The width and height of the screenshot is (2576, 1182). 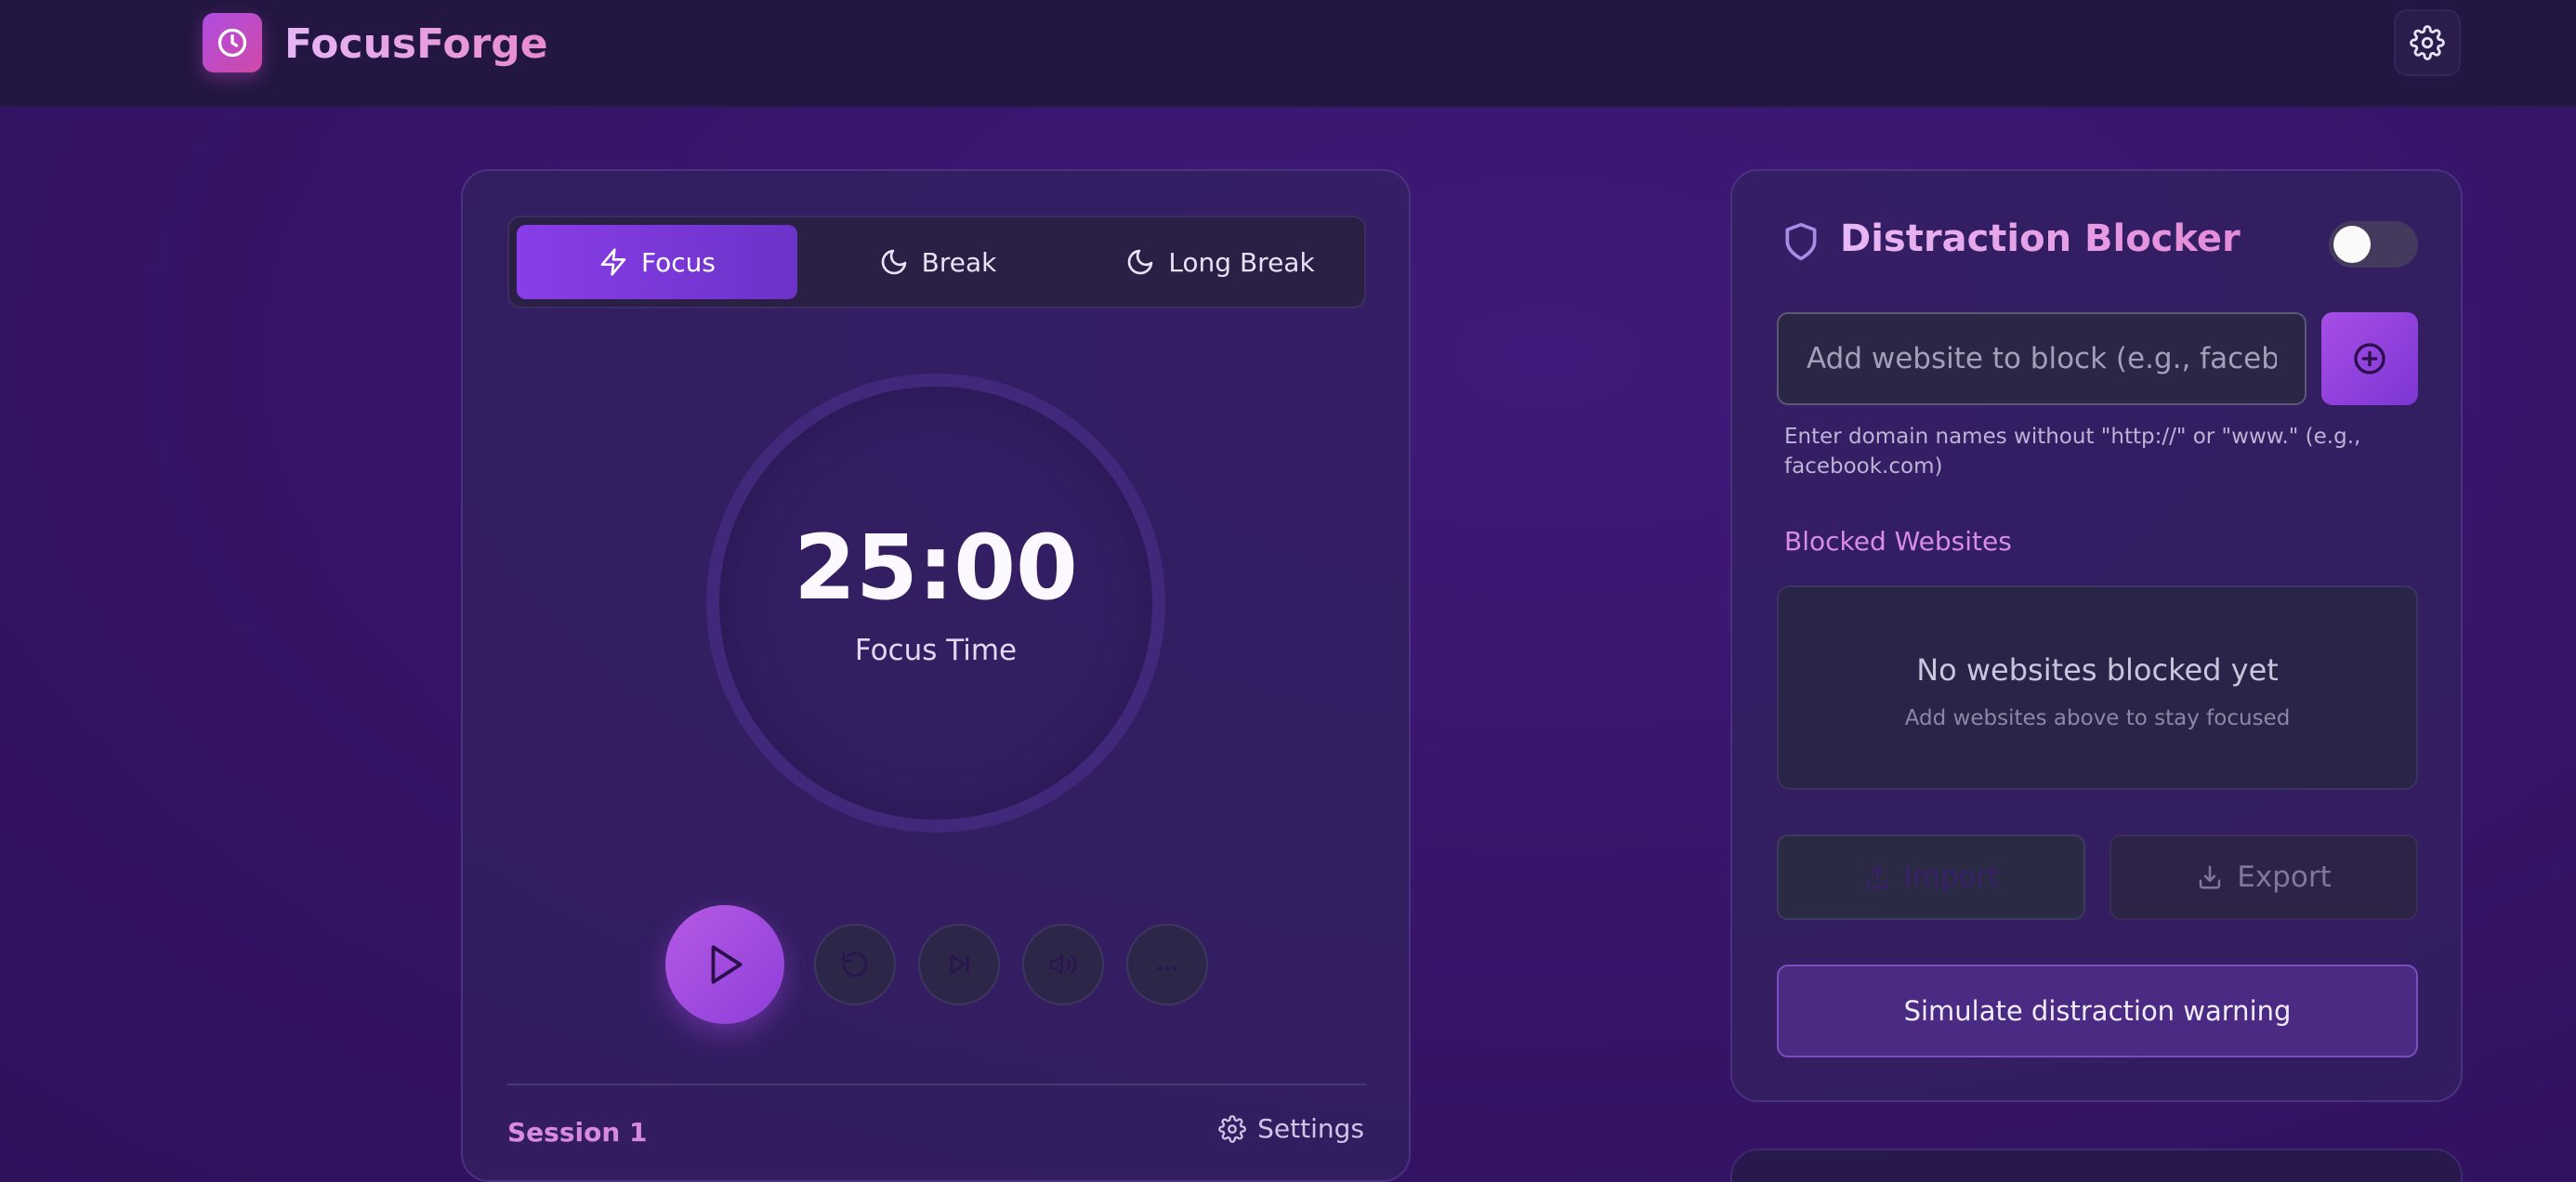 What do you see at coordinates (2284, 877) in the screenshot?
I see `export-label: Export` at bounding box center [2284, 877].